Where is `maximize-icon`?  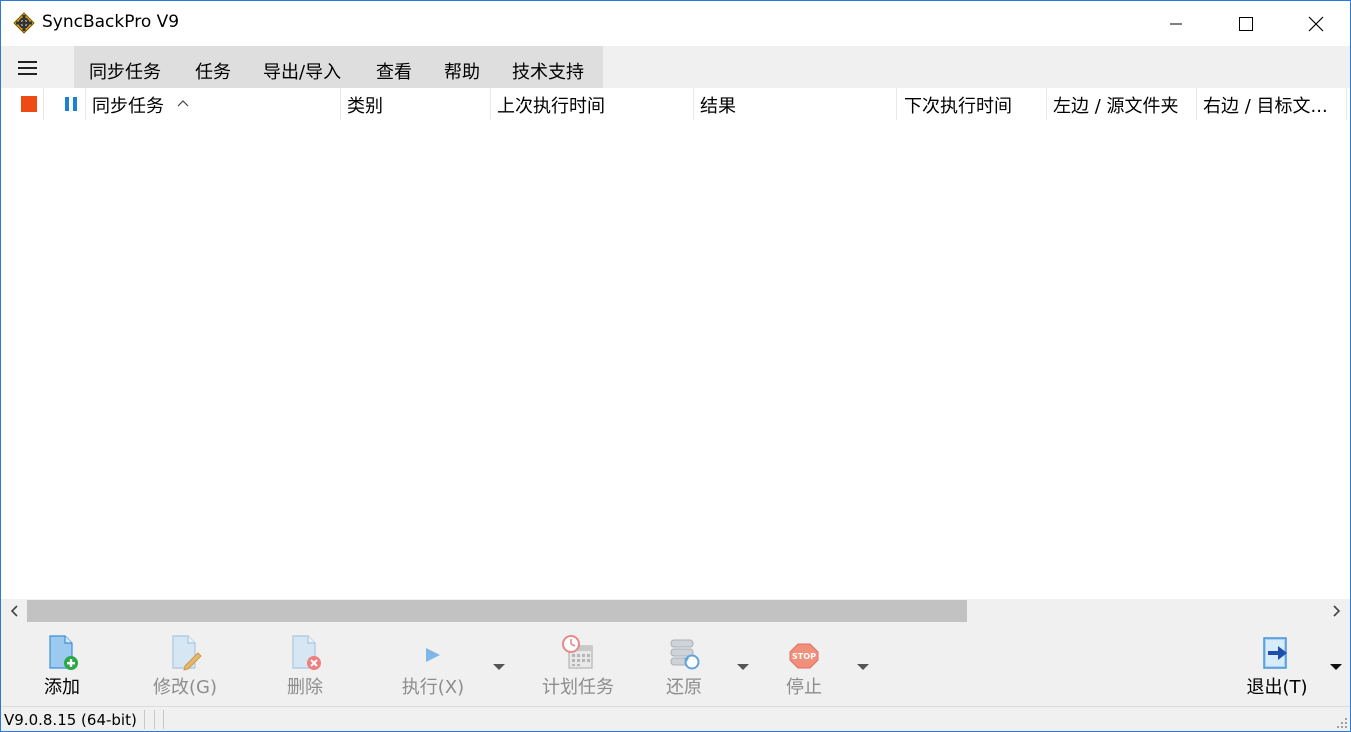
maximize-icon is located at coordinates (1246, 23).